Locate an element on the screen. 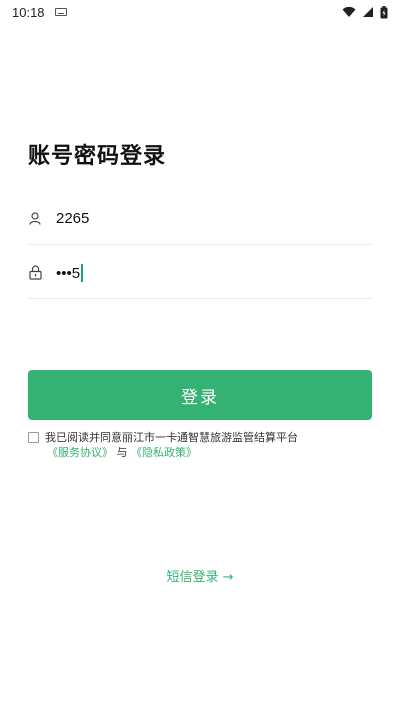 This screenshot has width=400, height=711. account-field: 2265 is located at coordinates (200, 219).